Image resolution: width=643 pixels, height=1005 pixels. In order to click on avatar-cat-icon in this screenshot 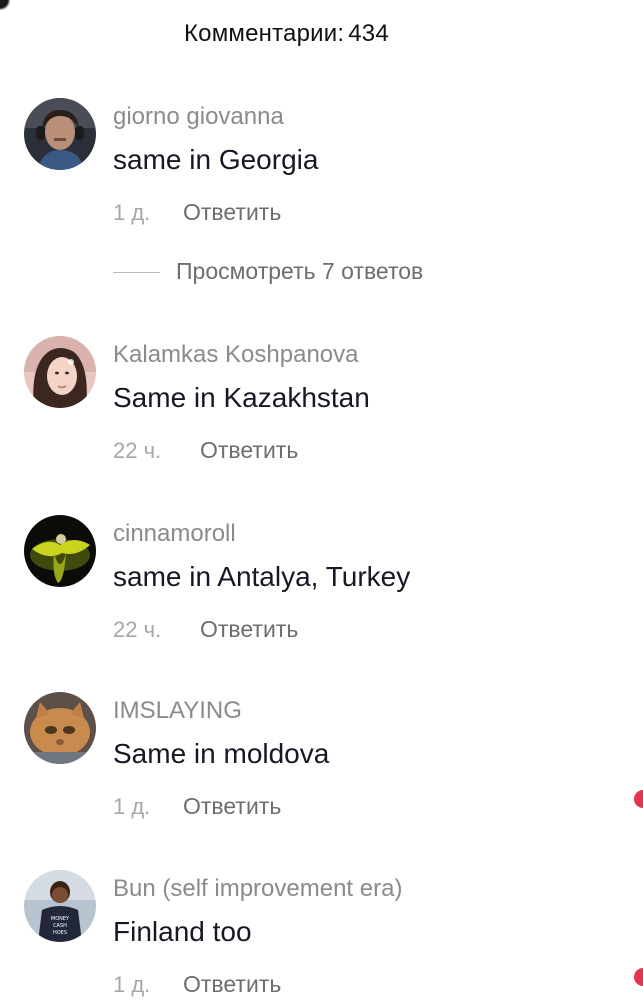, I will do `click(60, 728)`.